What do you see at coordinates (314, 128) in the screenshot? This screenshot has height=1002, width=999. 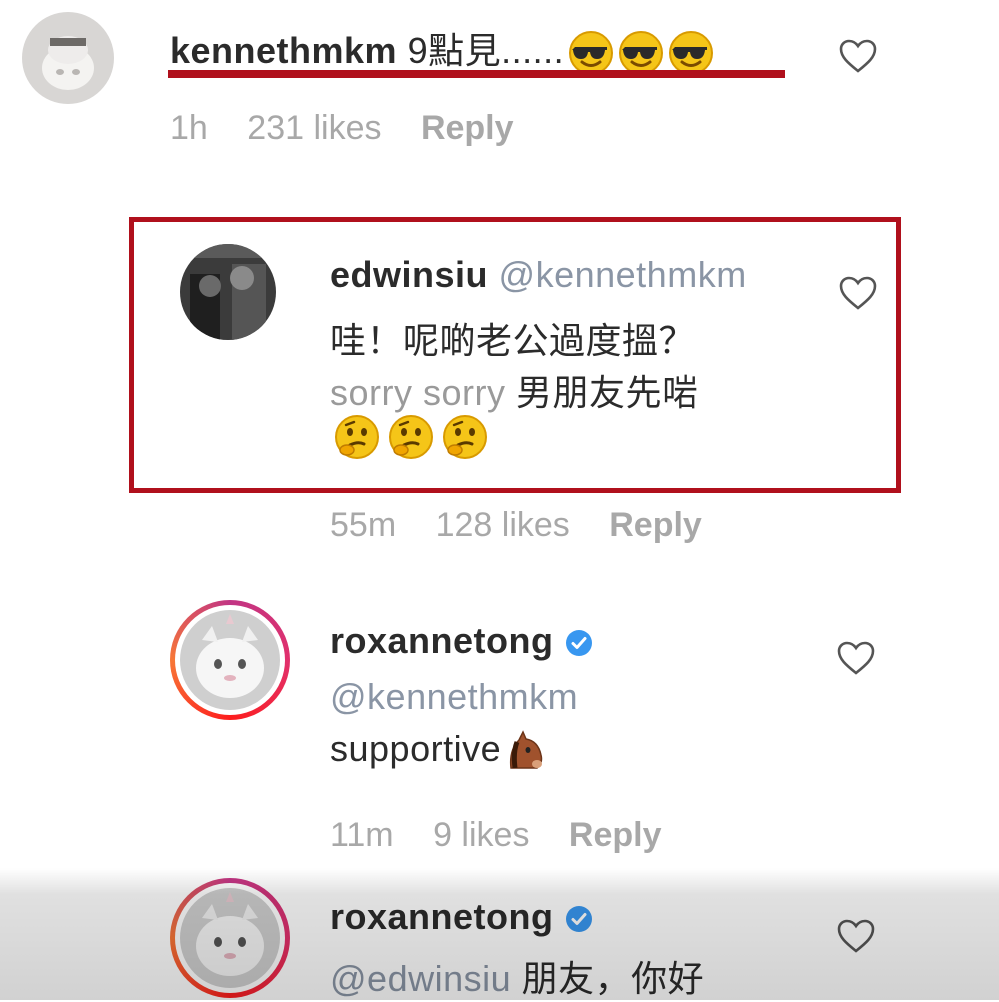 I see `comment-1-likes: 231 likes` at bounding box center [314, 128].